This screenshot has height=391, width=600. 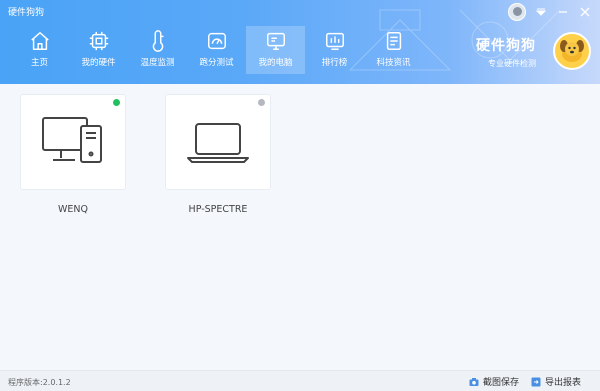 I want to click on news-icon, so click(x=393, y=41).